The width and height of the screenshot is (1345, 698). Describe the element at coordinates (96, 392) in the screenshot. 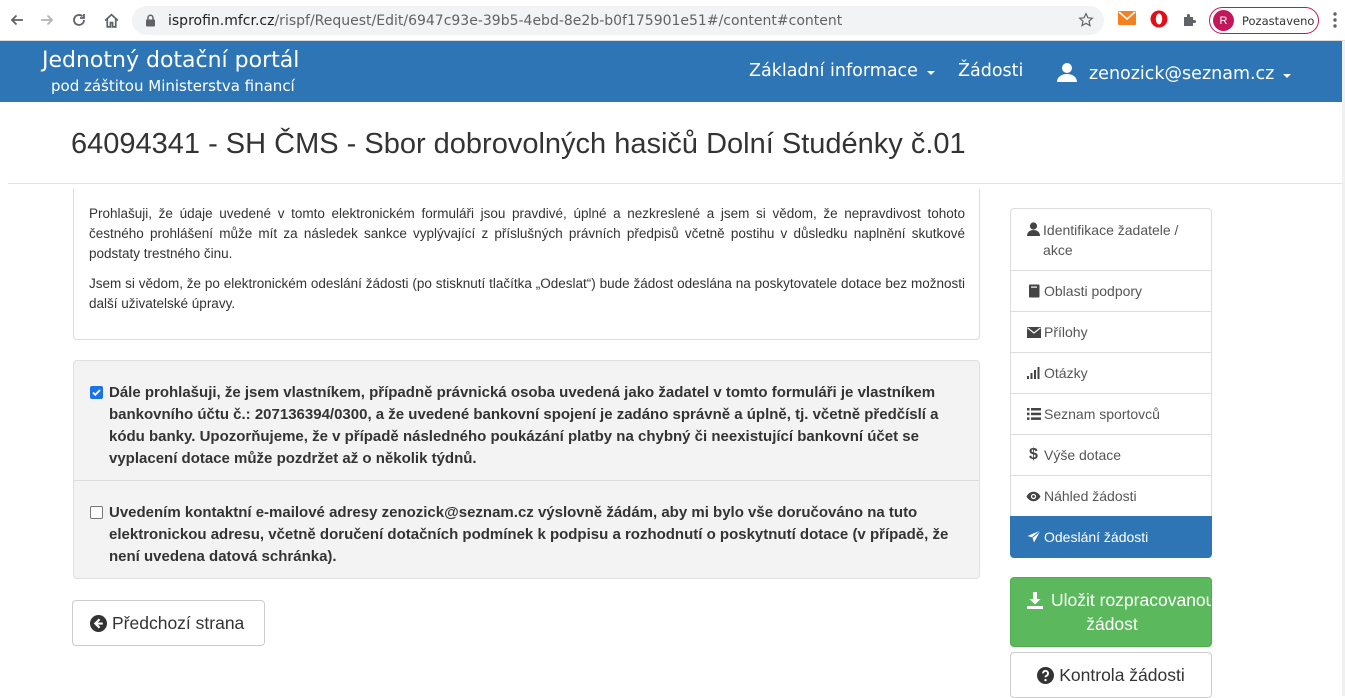

I see `bank-account-consent-checkbox` at that location.